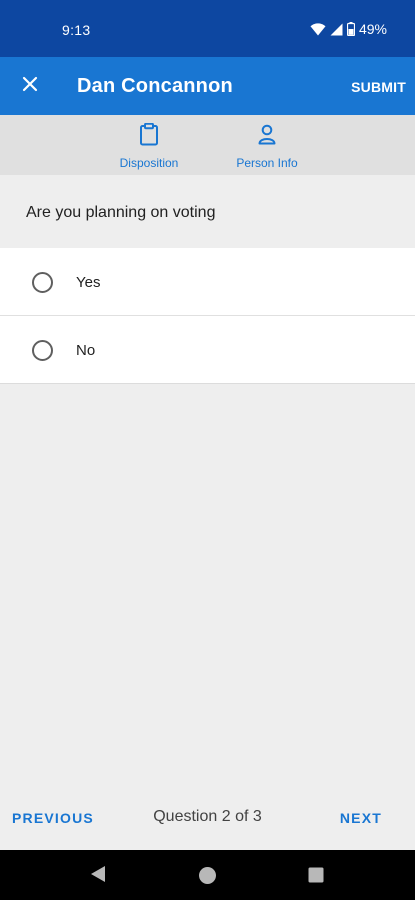 The width and height of the screenshot is (415, 900). Describe the element at coordinates (316, 877) in the screenshot. I see `recents-icon` at that location.